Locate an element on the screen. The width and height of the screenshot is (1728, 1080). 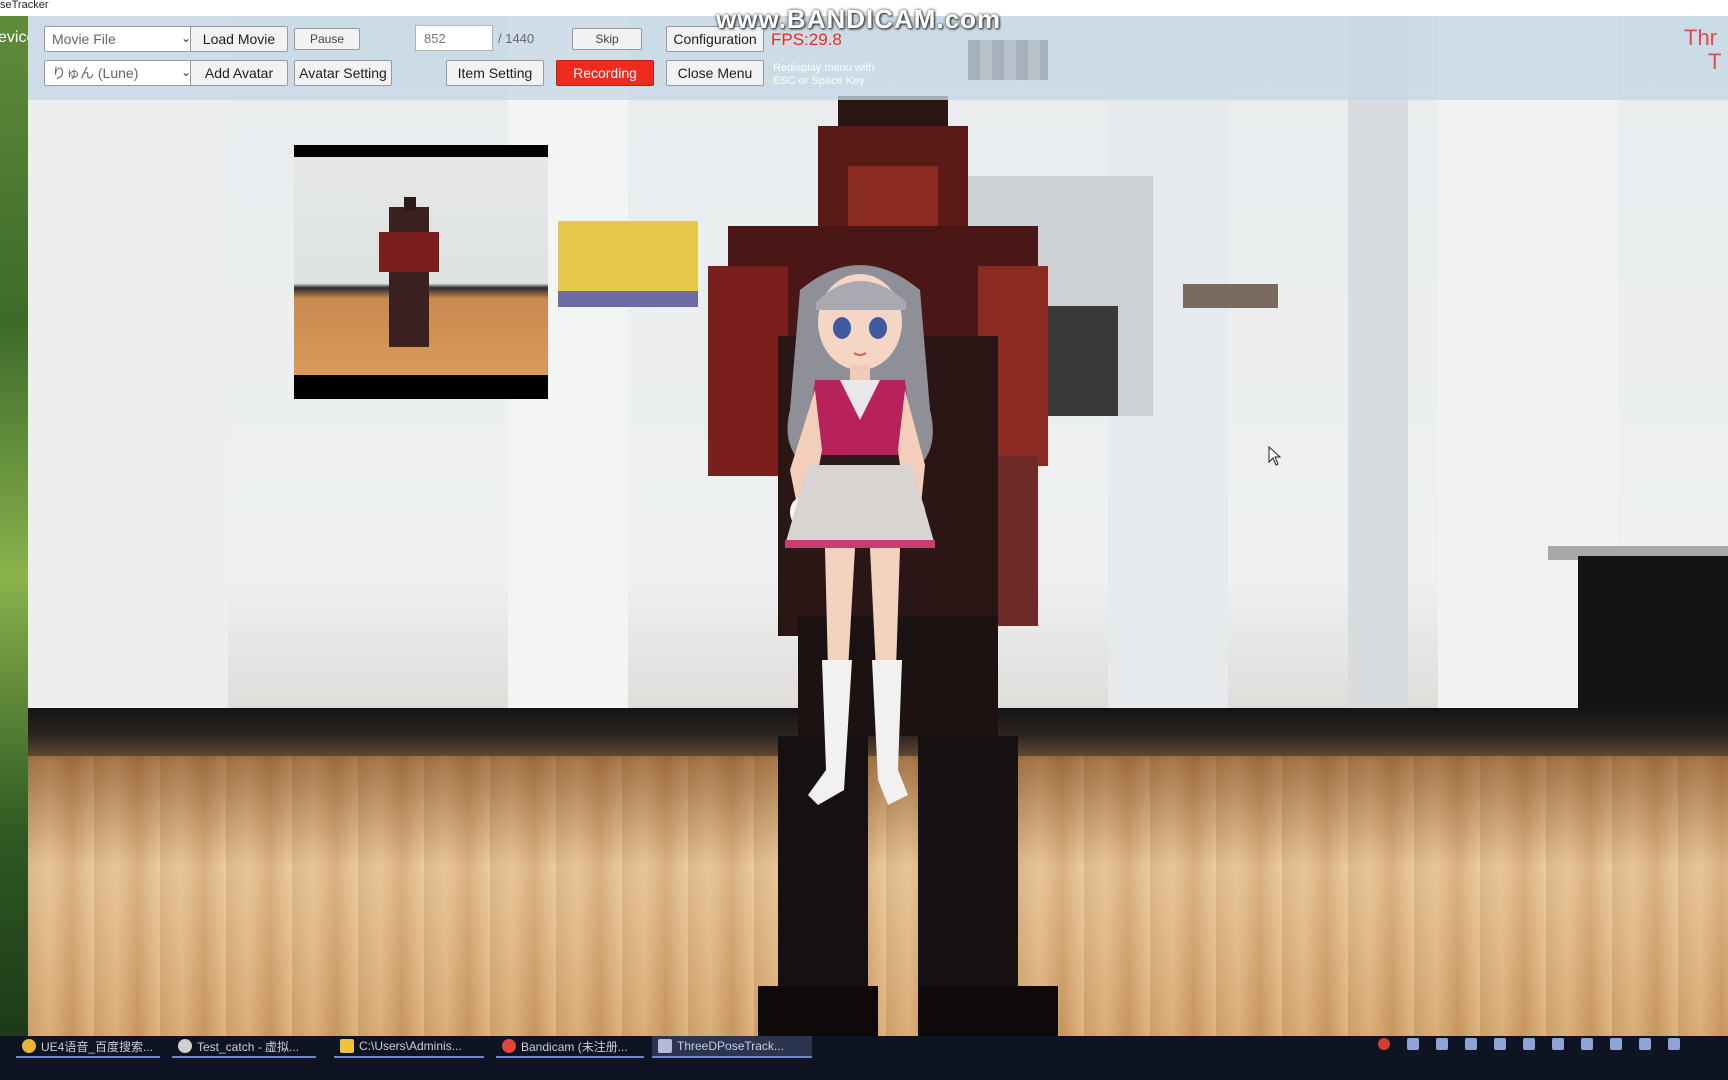
mouse-cursor-icon is located at coordinates (1275, 456).